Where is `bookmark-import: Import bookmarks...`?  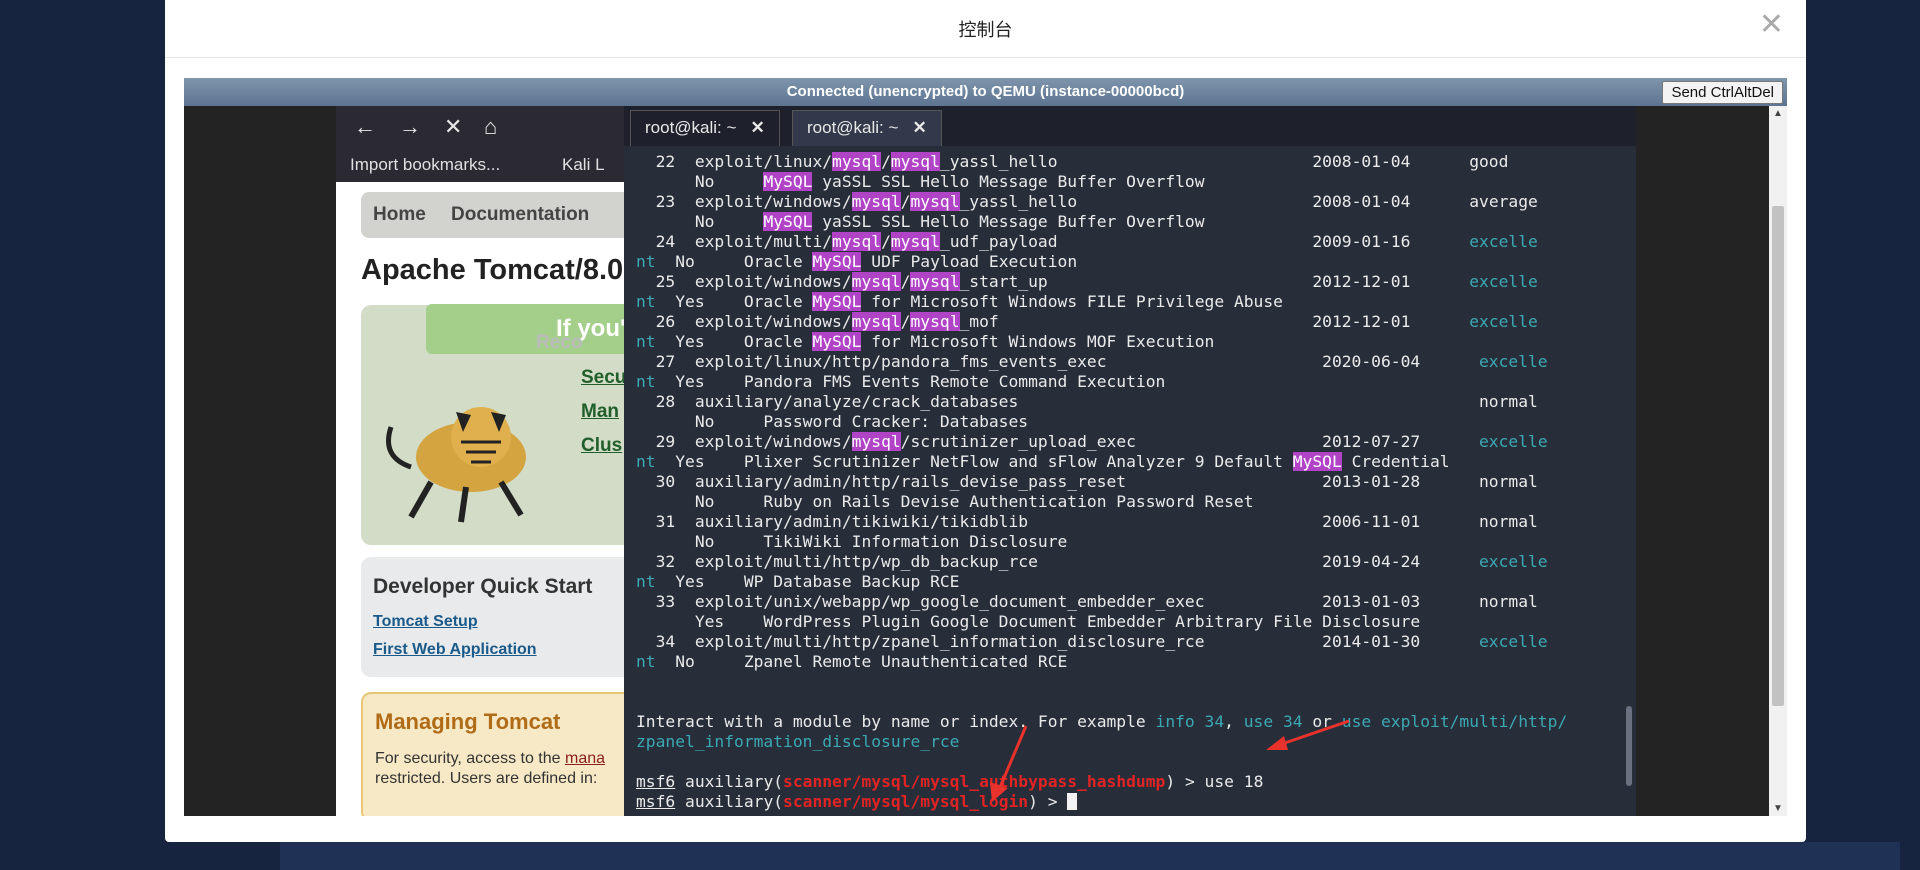 bookmark-import: Import bookmarks... is located at coordinates (425, 165).